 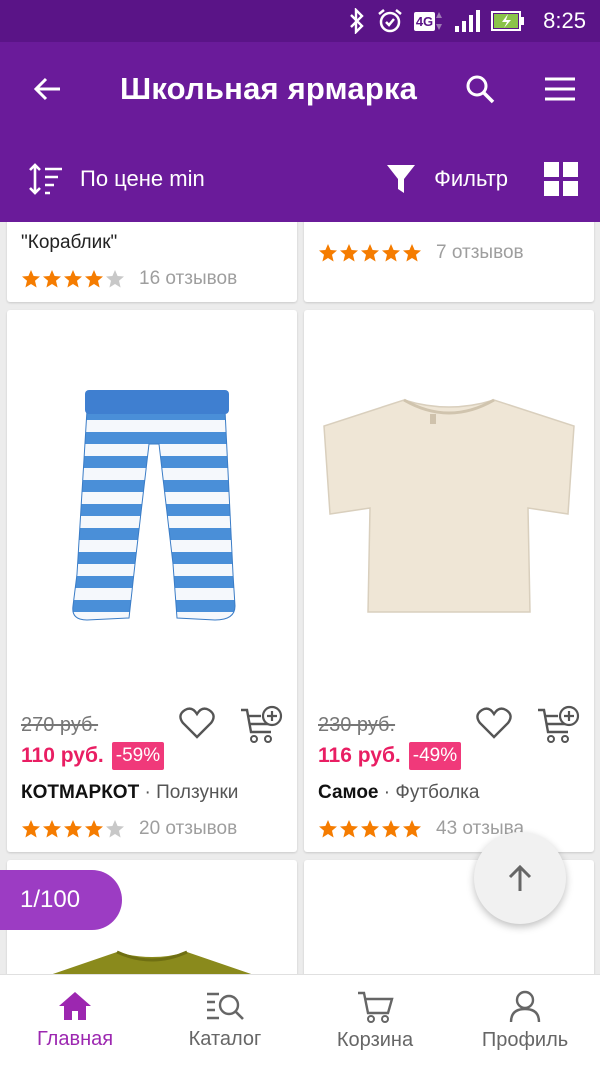 I want to click on filter-funnel-icon, so click(x=401, y=179).